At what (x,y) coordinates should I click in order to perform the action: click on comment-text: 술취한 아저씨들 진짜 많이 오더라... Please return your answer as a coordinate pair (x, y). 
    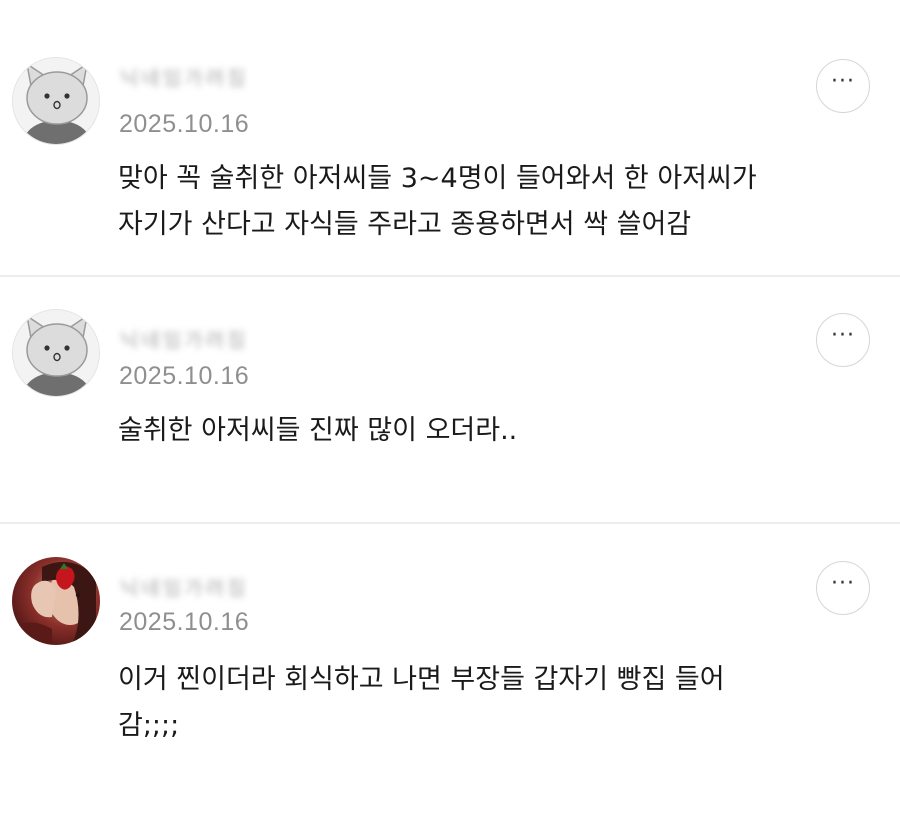
    Looking at the image, I should click on (318, 430).